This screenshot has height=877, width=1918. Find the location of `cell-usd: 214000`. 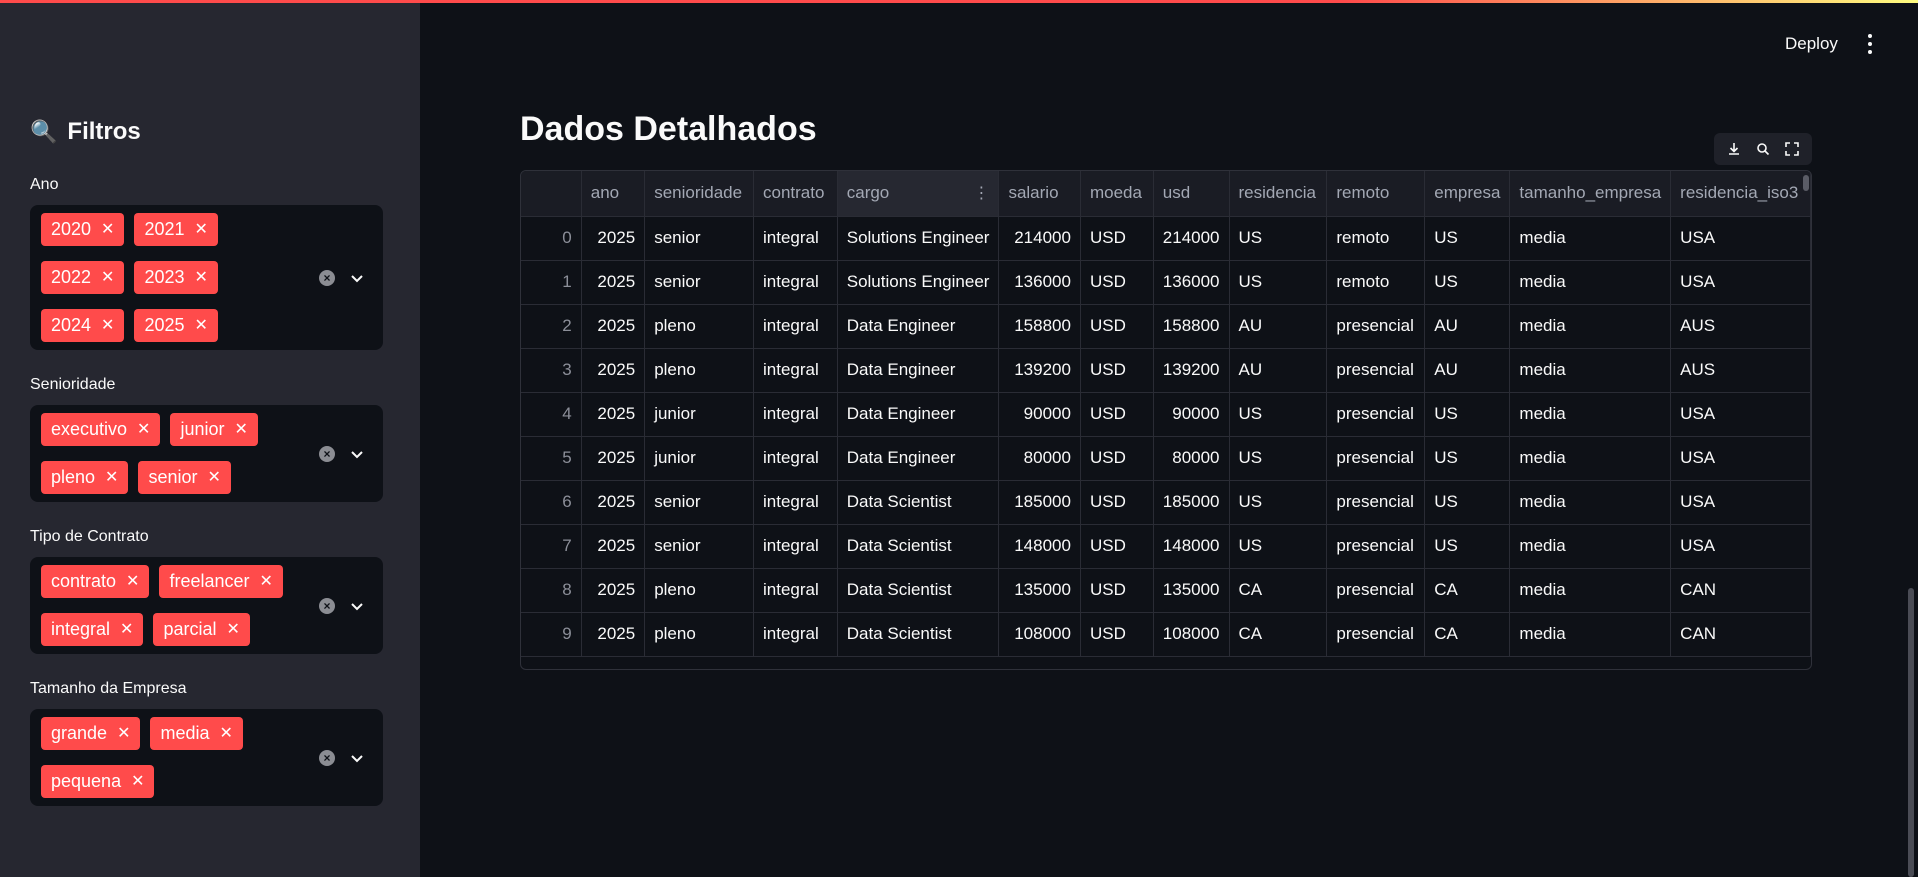

cell-usd: 214000 is located at coordinates (1191, 238).